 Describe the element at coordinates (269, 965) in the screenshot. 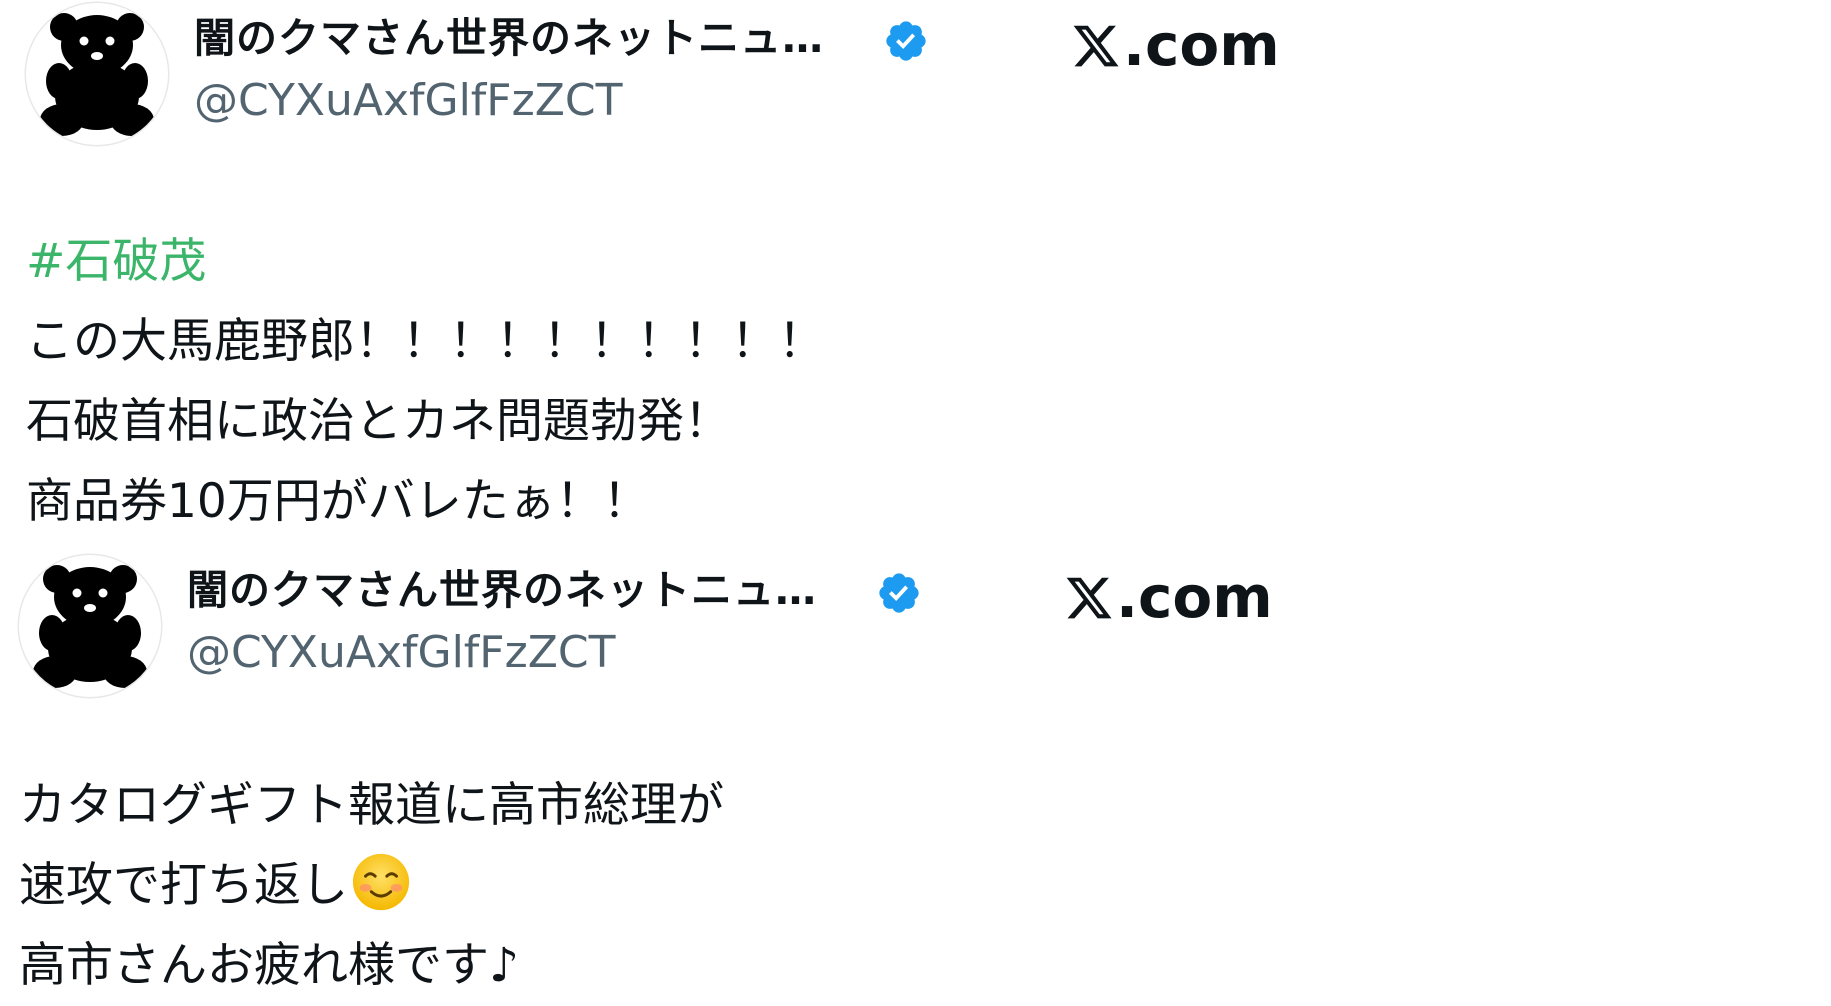

I see `post-text-line: 高市さんお疲れ様です♪` at that location.